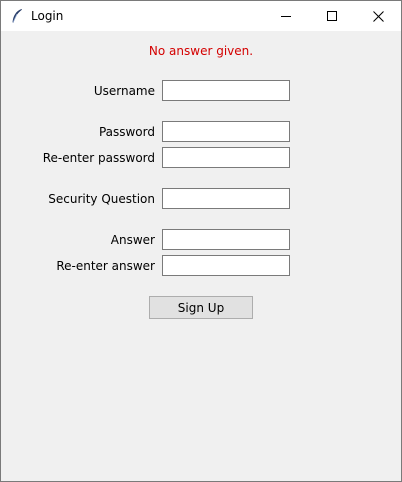 The image size is (402, 482). I want to click on minimize-button, so click(286, 16).